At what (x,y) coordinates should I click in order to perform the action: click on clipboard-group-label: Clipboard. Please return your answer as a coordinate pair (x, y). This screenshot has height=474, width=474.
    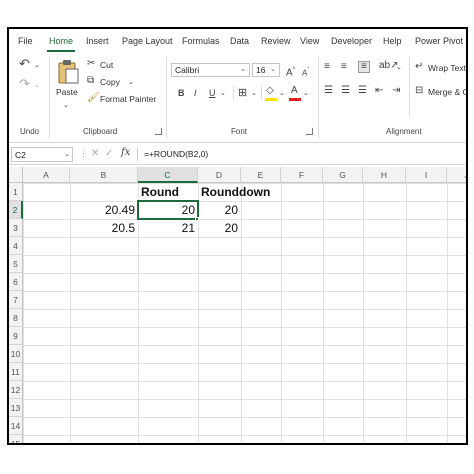
    Looking at the image, I should click on (100, 131).